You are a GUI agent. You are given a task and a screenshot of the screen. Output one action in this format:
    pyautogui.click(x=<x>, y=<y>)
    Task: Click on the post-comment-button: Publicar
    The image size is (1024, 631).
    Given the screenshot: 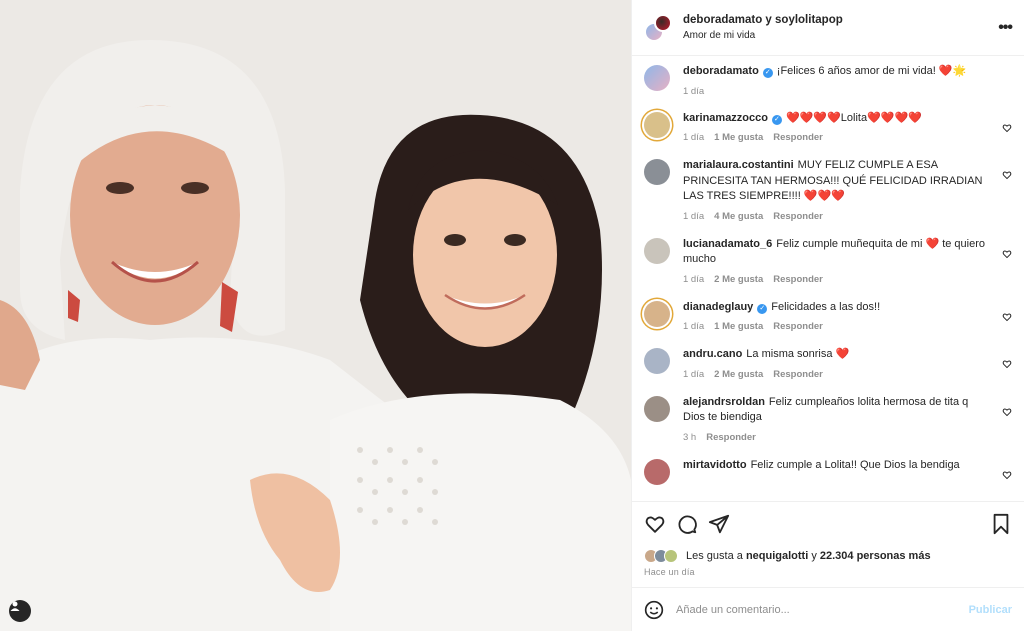 What is the action you would take?
    pyautogui.click(x=990, y=610)
    